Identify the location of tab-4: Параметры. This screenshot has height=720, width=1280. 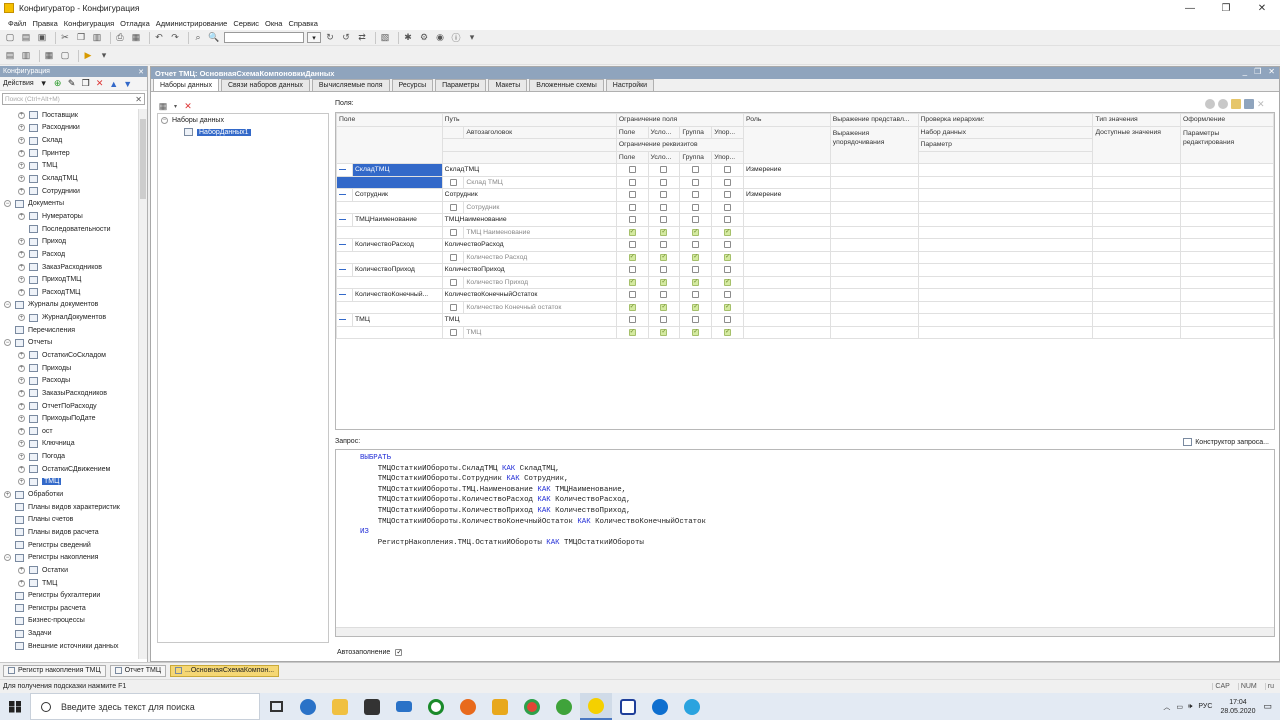
(461, 85).